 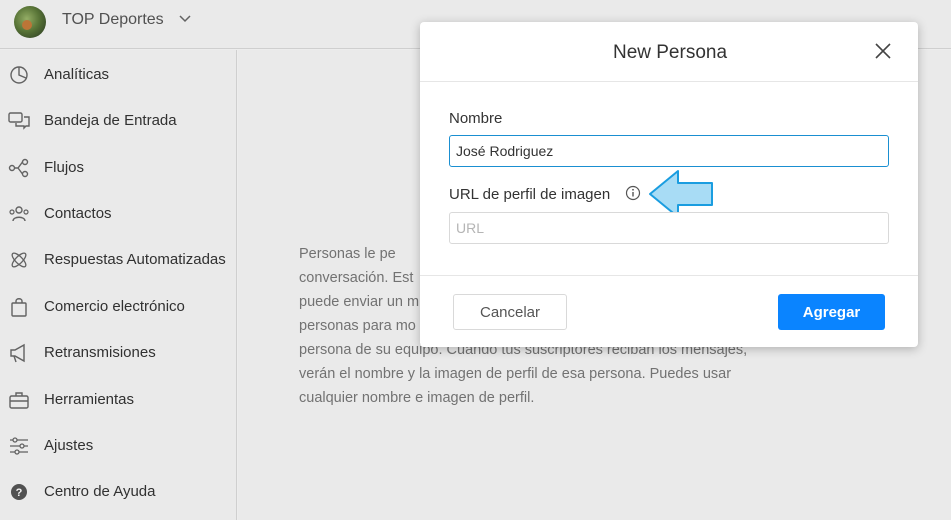 I want to click on info-icon, so click(x=633, y=193).